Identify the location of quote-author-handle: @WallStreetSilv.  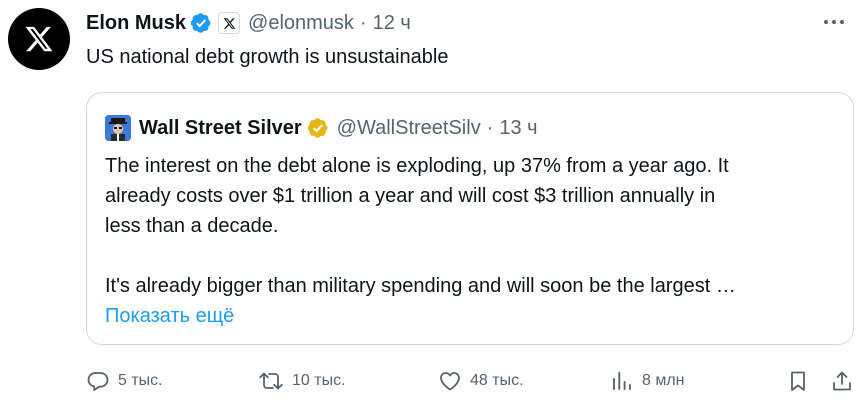
(409, 128).